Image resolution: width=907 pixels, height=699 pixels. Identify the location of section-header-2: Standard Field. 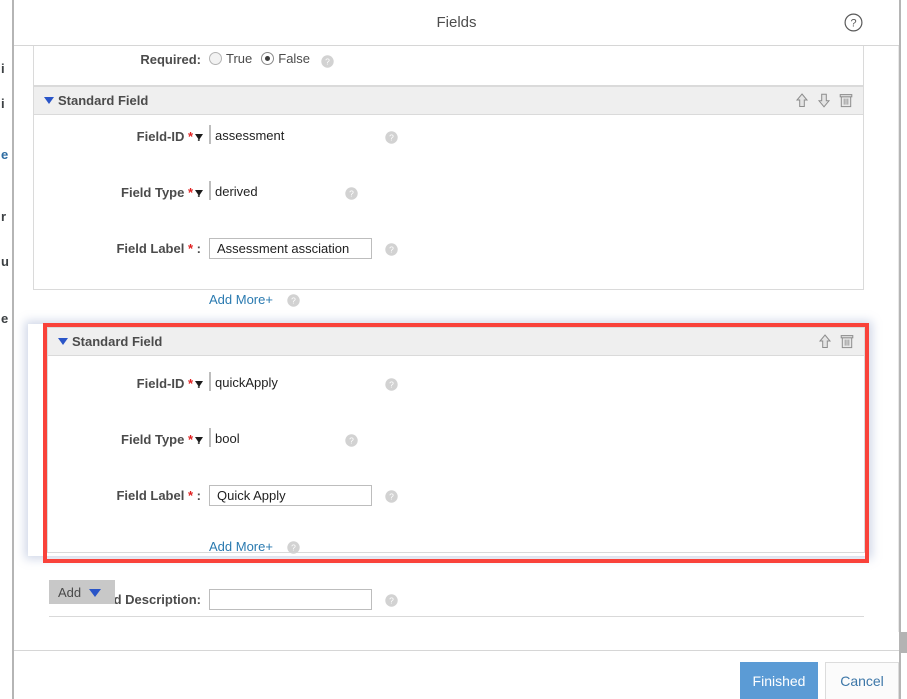
(456, 342).